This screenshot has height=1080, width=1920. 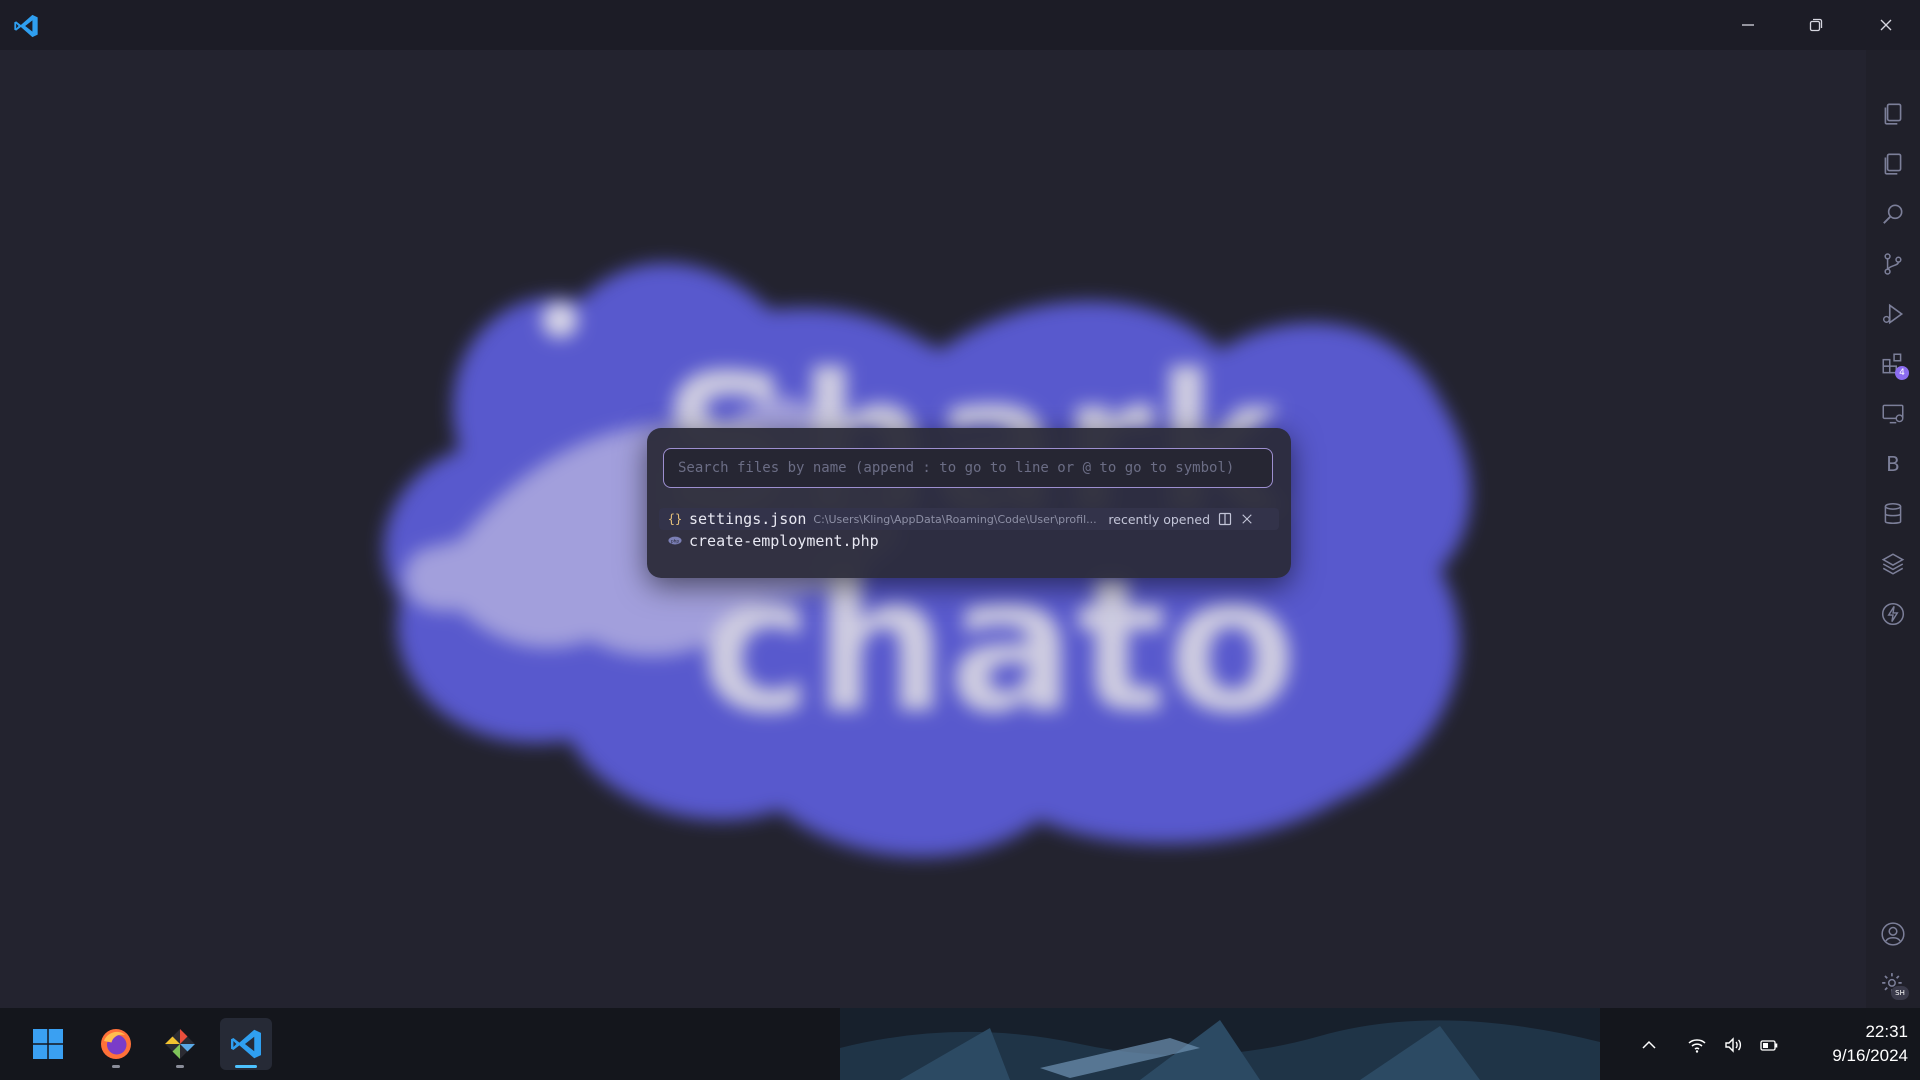 What do you see at coordinates (1733, 1045) in the screenshot?
I see `volume-icon` at bounding box center [1733, 1045].